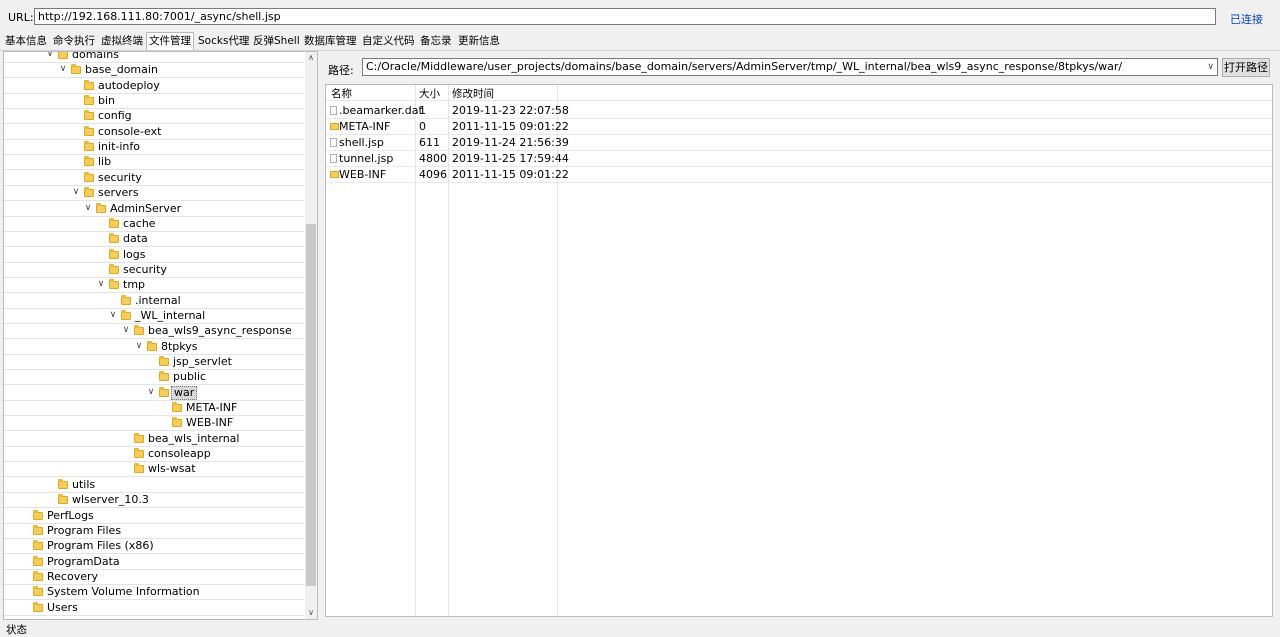  Describe the element at coordinates (74, 41) in the screenshot. I see `tab-2: 命令执行` at that location.